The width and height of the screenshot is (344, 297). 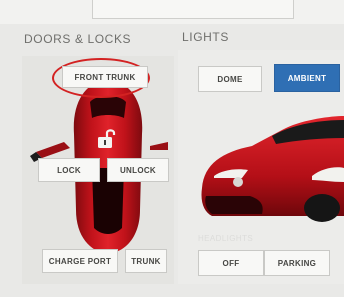 I want to click on headlights-off-button: OFF, so click(x=231, y=263).